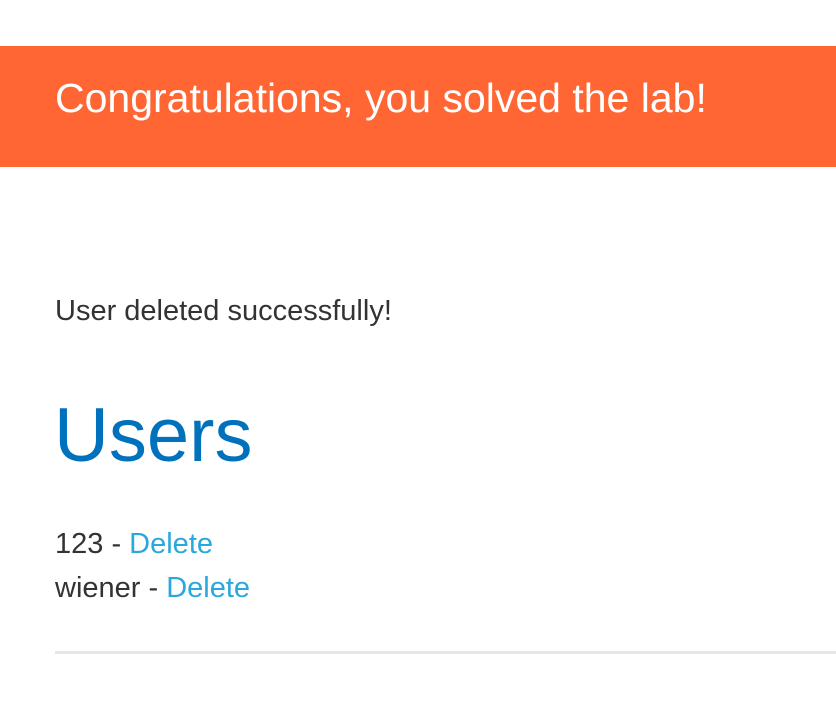  I want to click on status-message: User deleted successfully!, so click(223, 311).